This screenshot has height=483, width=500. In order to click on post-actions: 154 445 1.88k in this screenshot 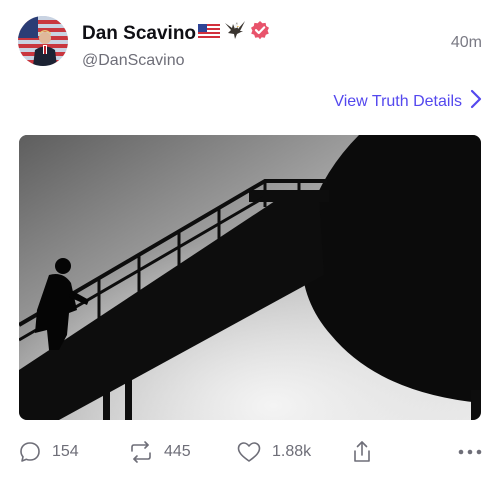, I will do `click(250, 452)`.